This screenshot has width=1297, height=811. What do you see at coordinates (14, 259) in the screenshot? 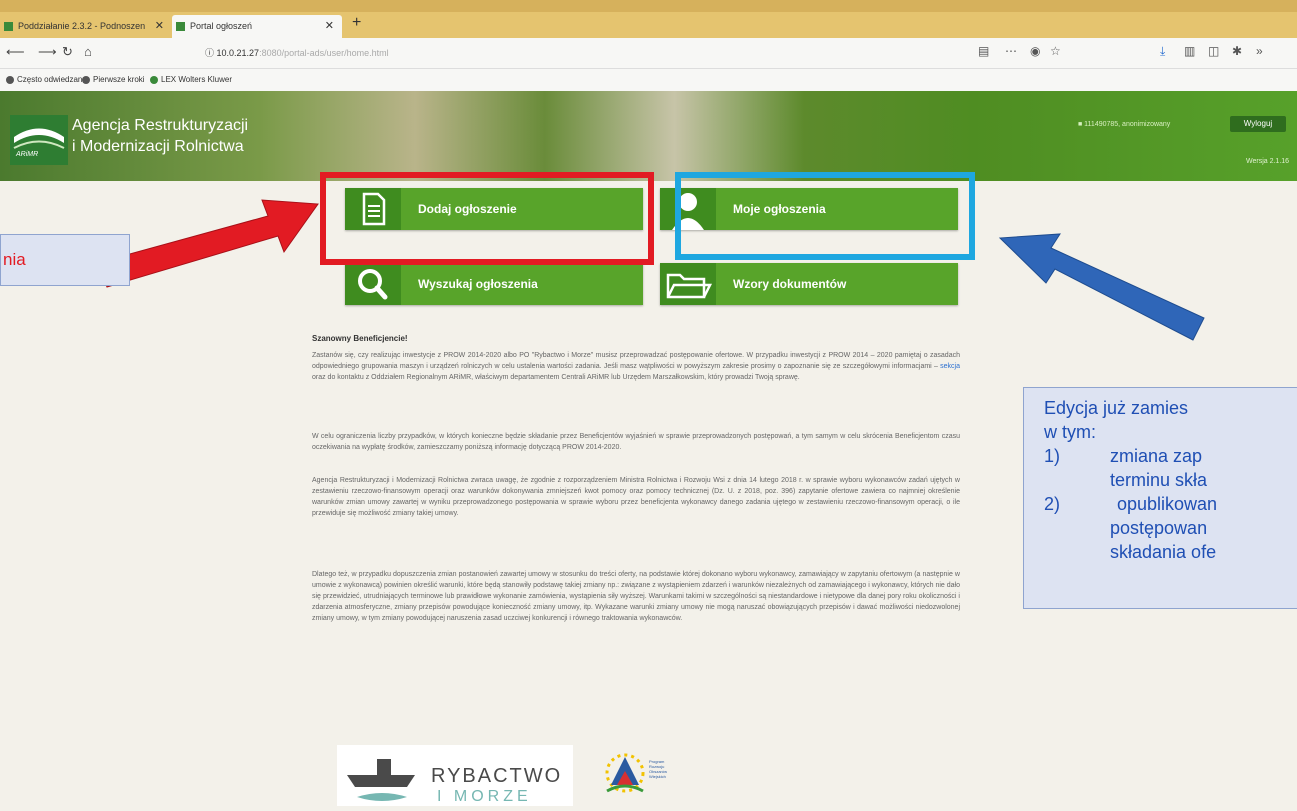
I see `left-callout-text: nia` at bounding box center [14, 259].